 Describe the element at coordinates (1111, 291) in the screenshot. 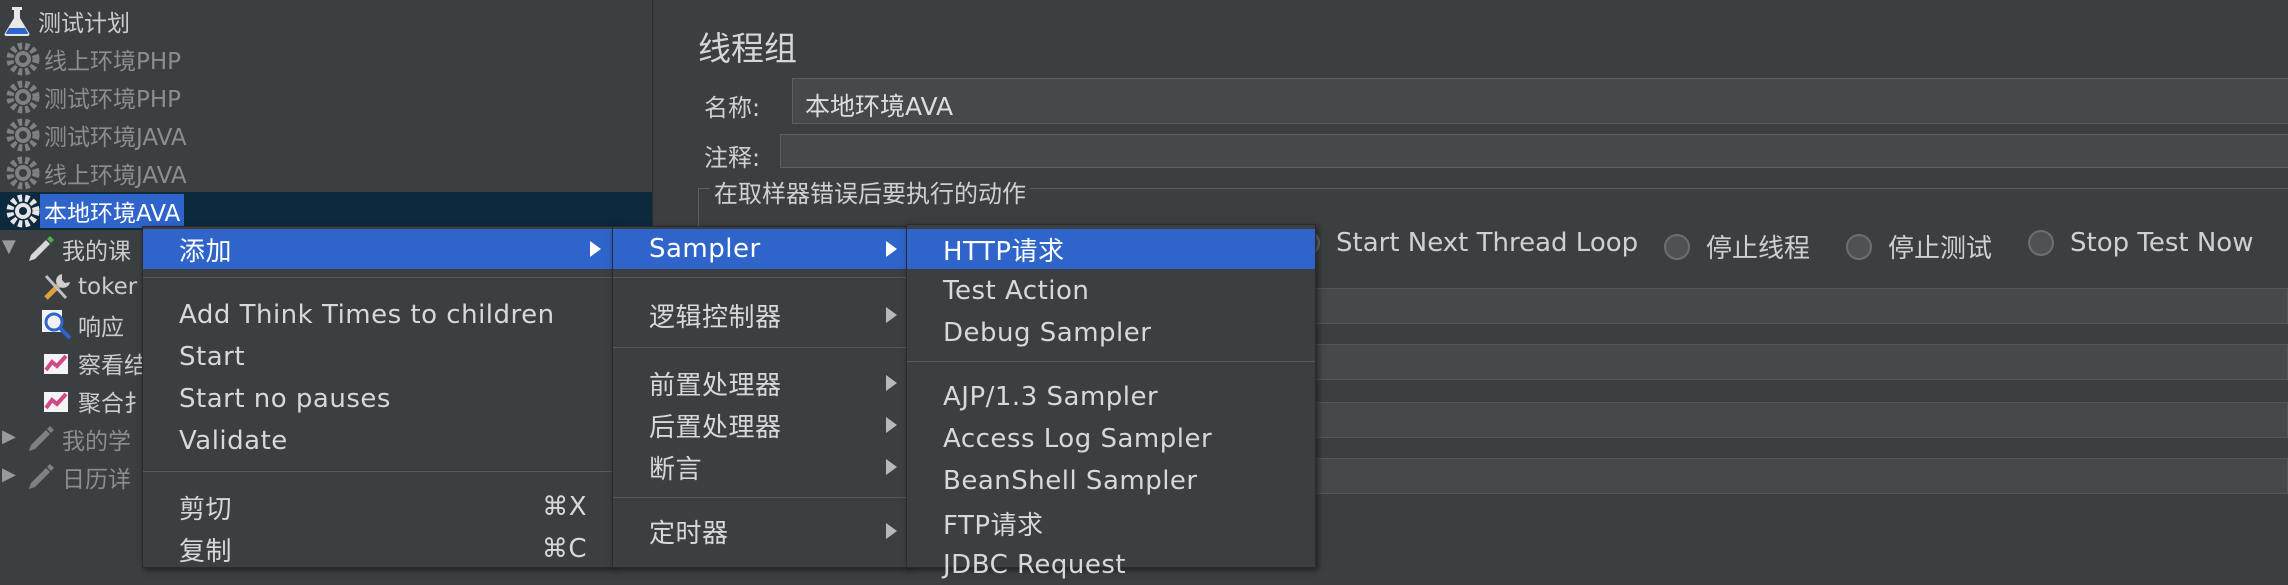

I see `menu-item-test-action: Test Action` at that location.